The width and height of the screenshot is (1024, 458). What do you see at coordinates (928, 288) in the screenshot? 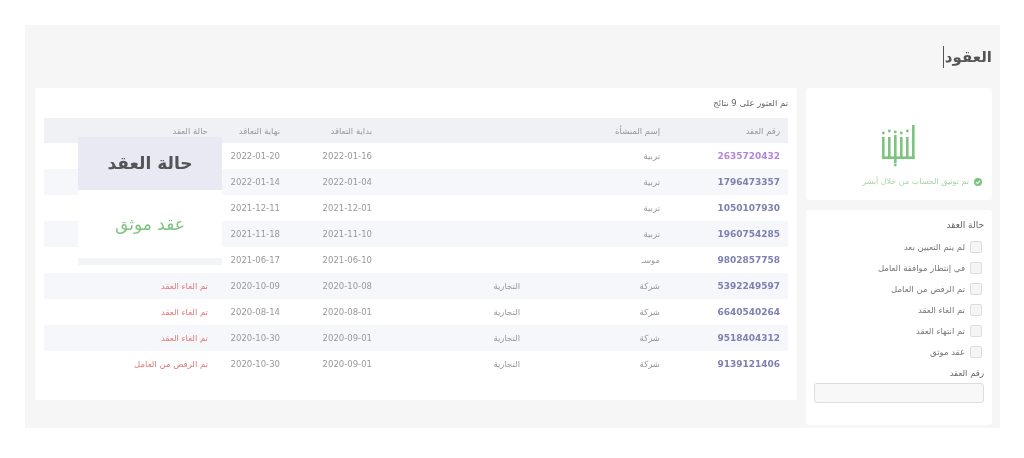
I see `option-label: تم الرفض من العامل` at bounding box center [928, 288].